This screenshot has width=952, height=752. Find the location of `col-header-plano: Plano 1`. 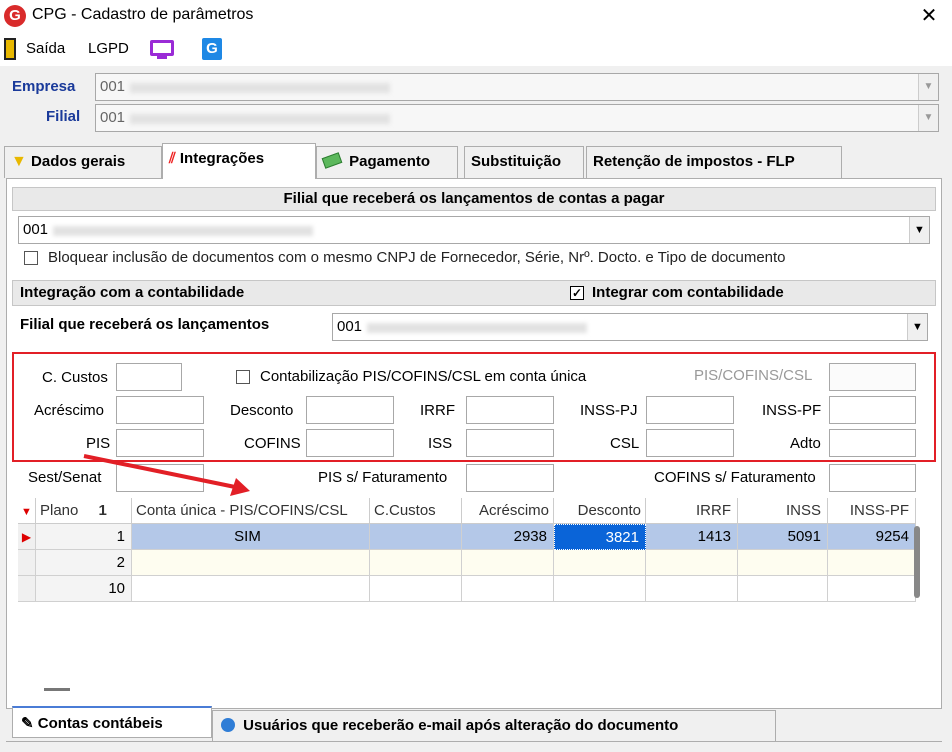

col-header-plano: Plano 1 is located at coordinates (84, 511).